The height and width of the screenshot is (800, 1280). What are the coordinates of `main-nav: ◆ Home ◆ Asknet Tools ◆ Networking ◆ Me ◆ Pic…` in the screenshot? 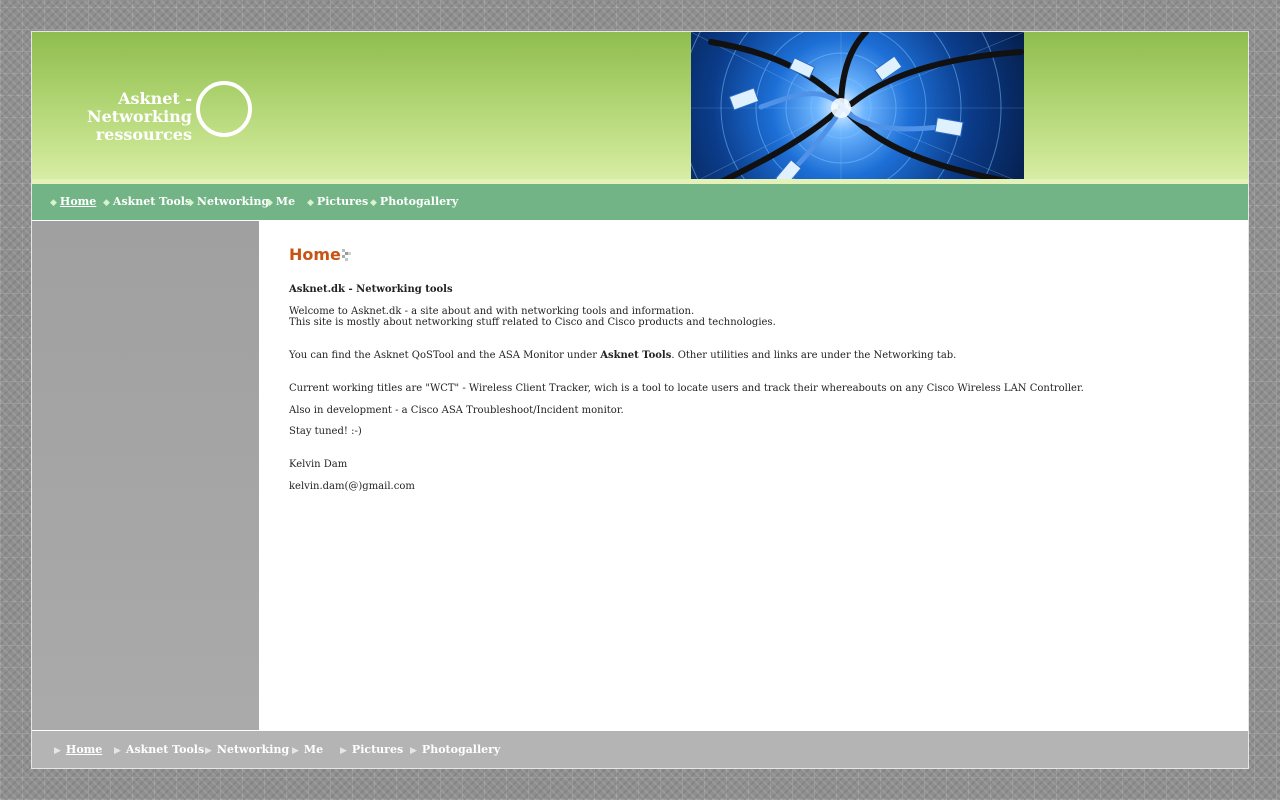 It's located at (640, 202).